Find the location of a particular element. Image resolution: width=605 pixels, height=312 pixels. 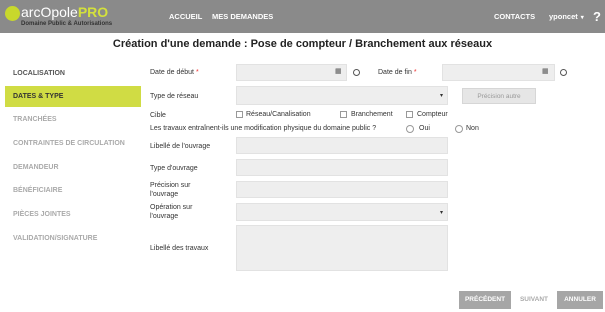

type-ouvrage-input is located at coordinates (342, 167).